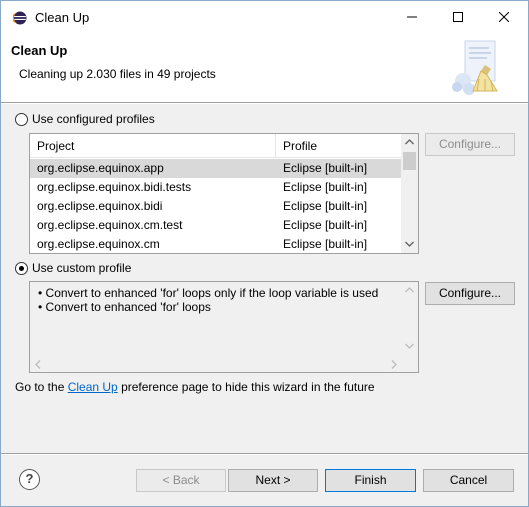 The width and height of the screenshot is (529, 507). I want to click on use-configured-profiles-radio, so click(21, 119).